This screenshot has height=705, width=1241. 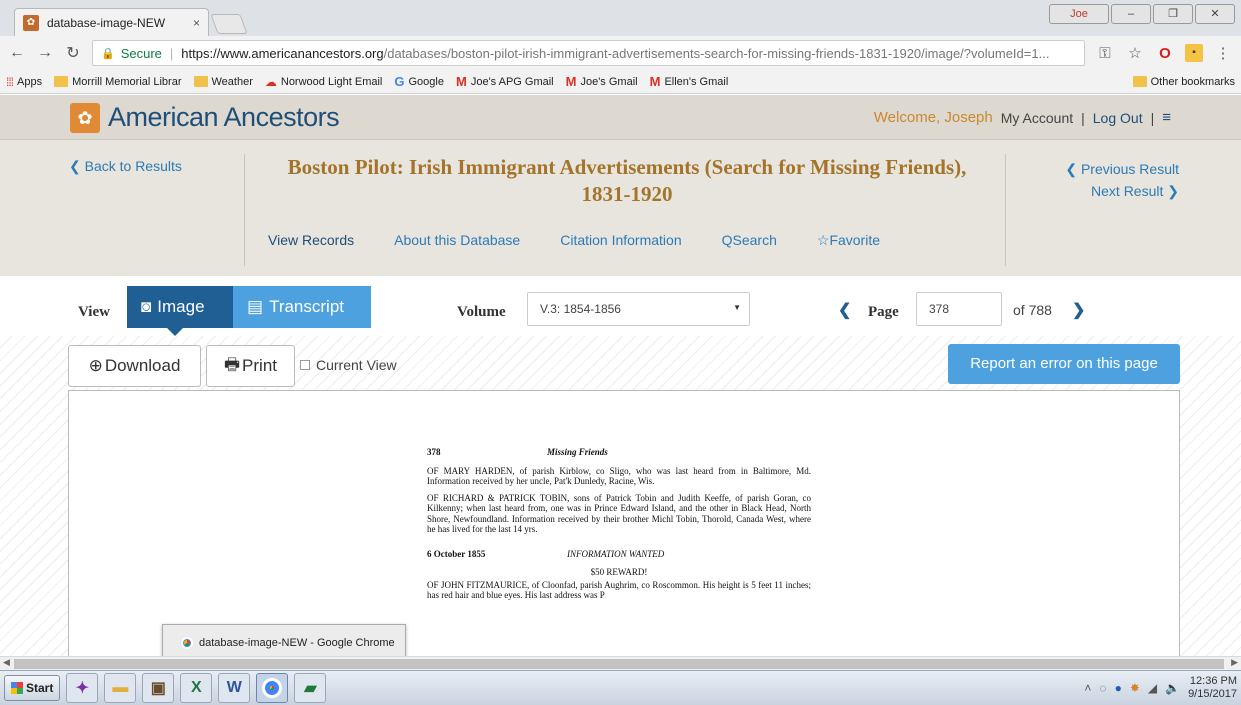 What do you see at coordinates (655, 81) in the screenshot?
I see `gmail-icon: M` at bounding box center [655, 81].